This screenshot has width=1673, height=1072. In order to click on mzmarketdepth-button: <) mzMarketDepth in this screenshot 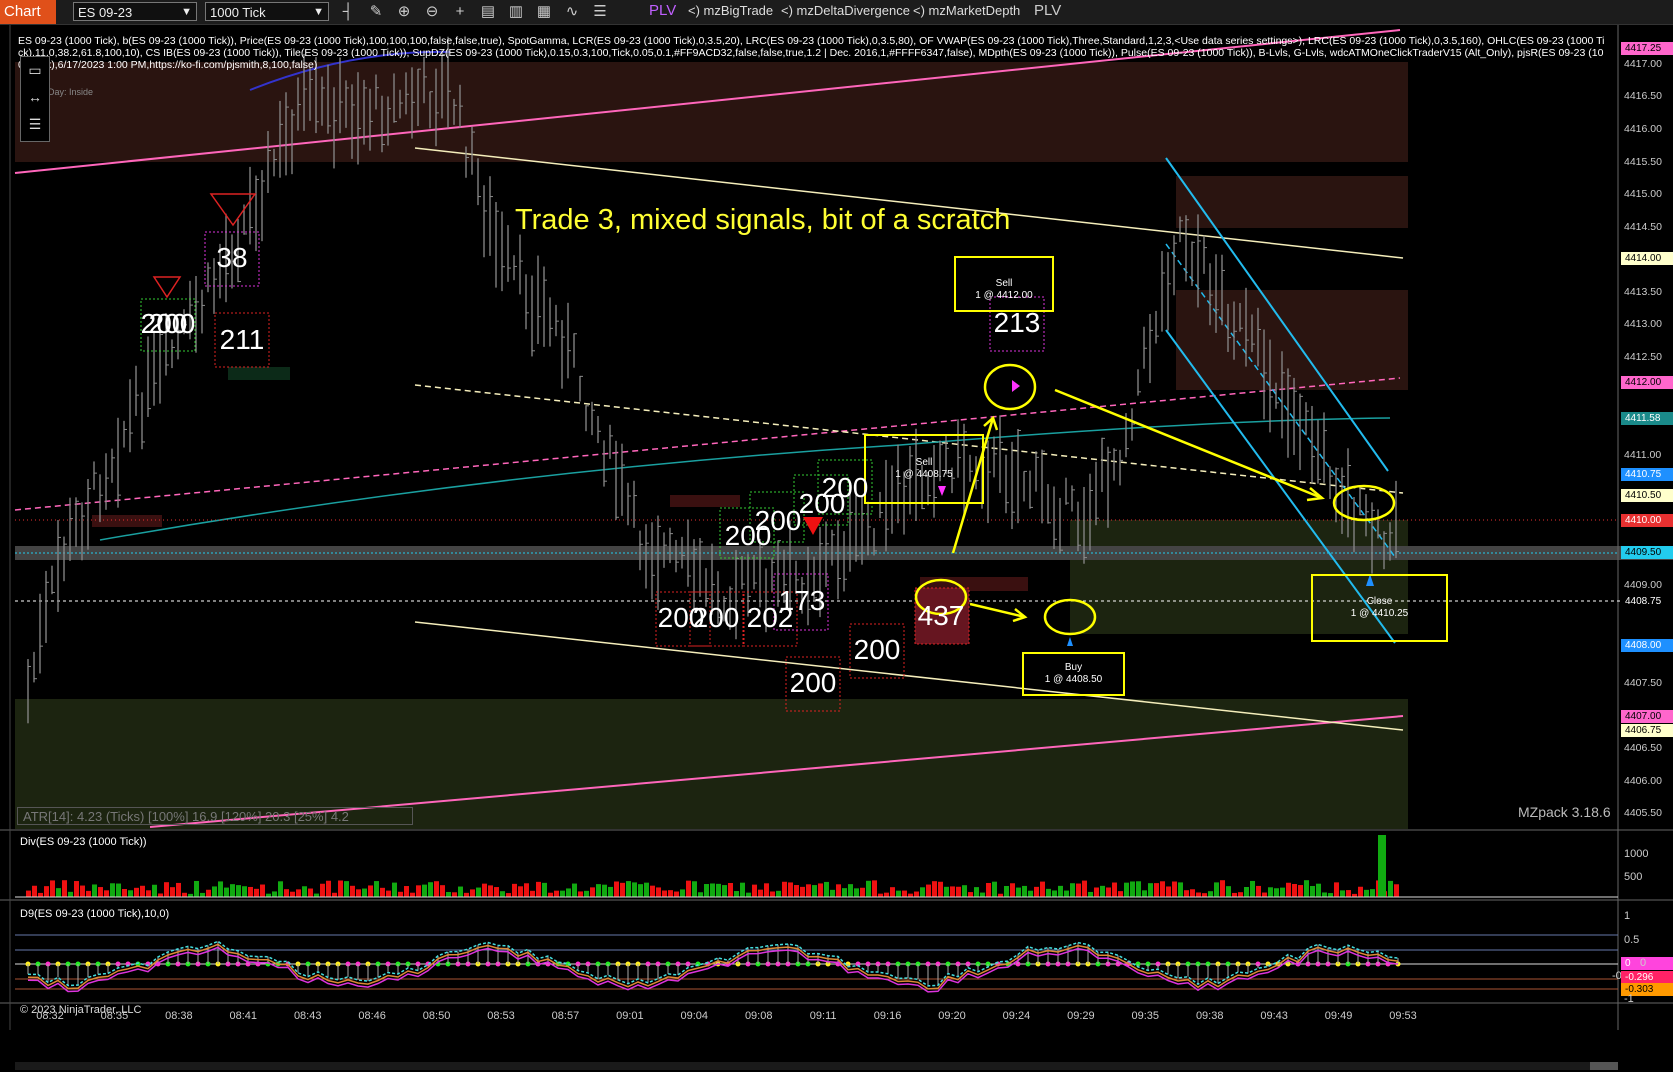, I will do `click(966, 10)`.